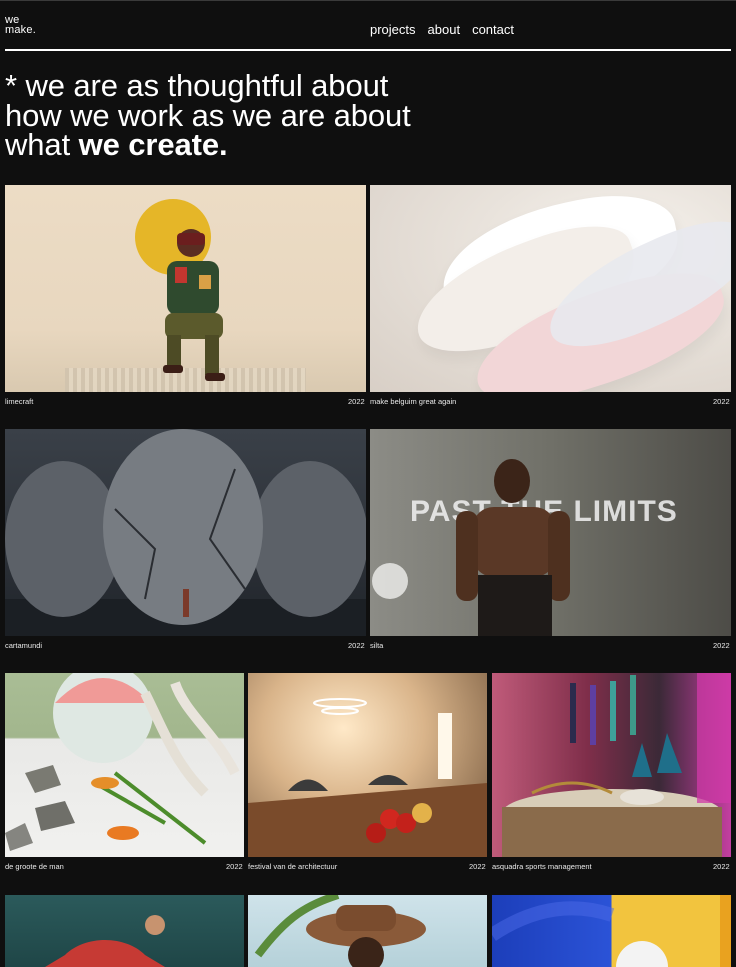 This screenshot has height=967, width=736. What do you see at coordinates (368, 25) in the screenshot?
I see `site-header: we make. projects about contact` at bounding box center [368, 25].